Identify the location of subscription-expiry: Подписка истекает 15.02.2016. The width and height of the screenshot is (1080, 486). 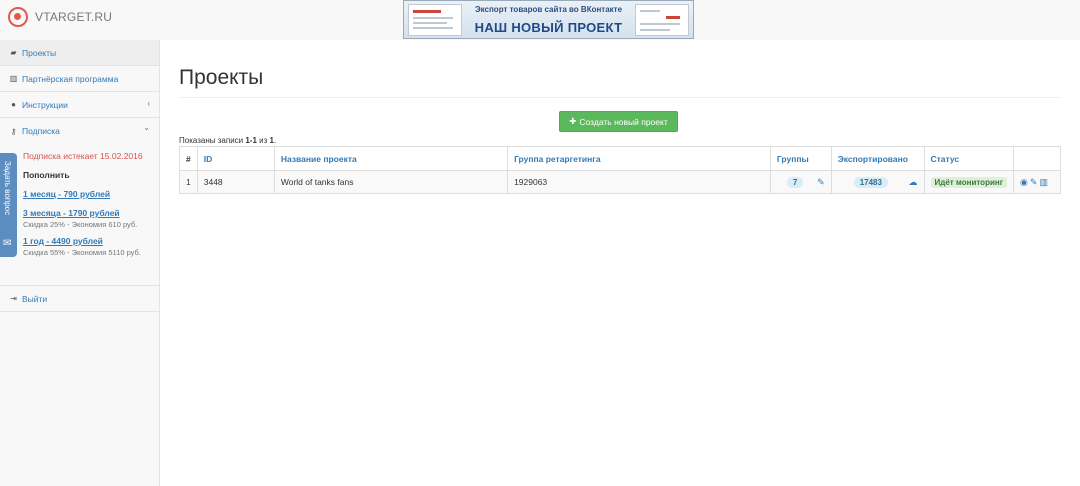
(83, 156).